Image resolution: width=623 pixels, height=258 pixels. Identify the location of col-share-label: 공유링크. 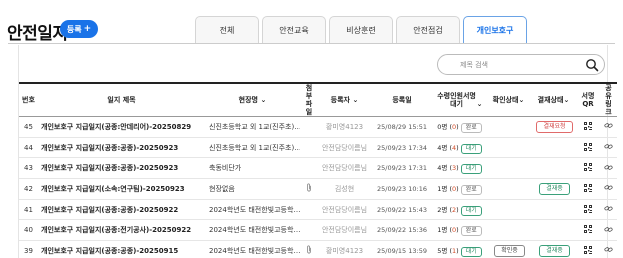
(608, 100).